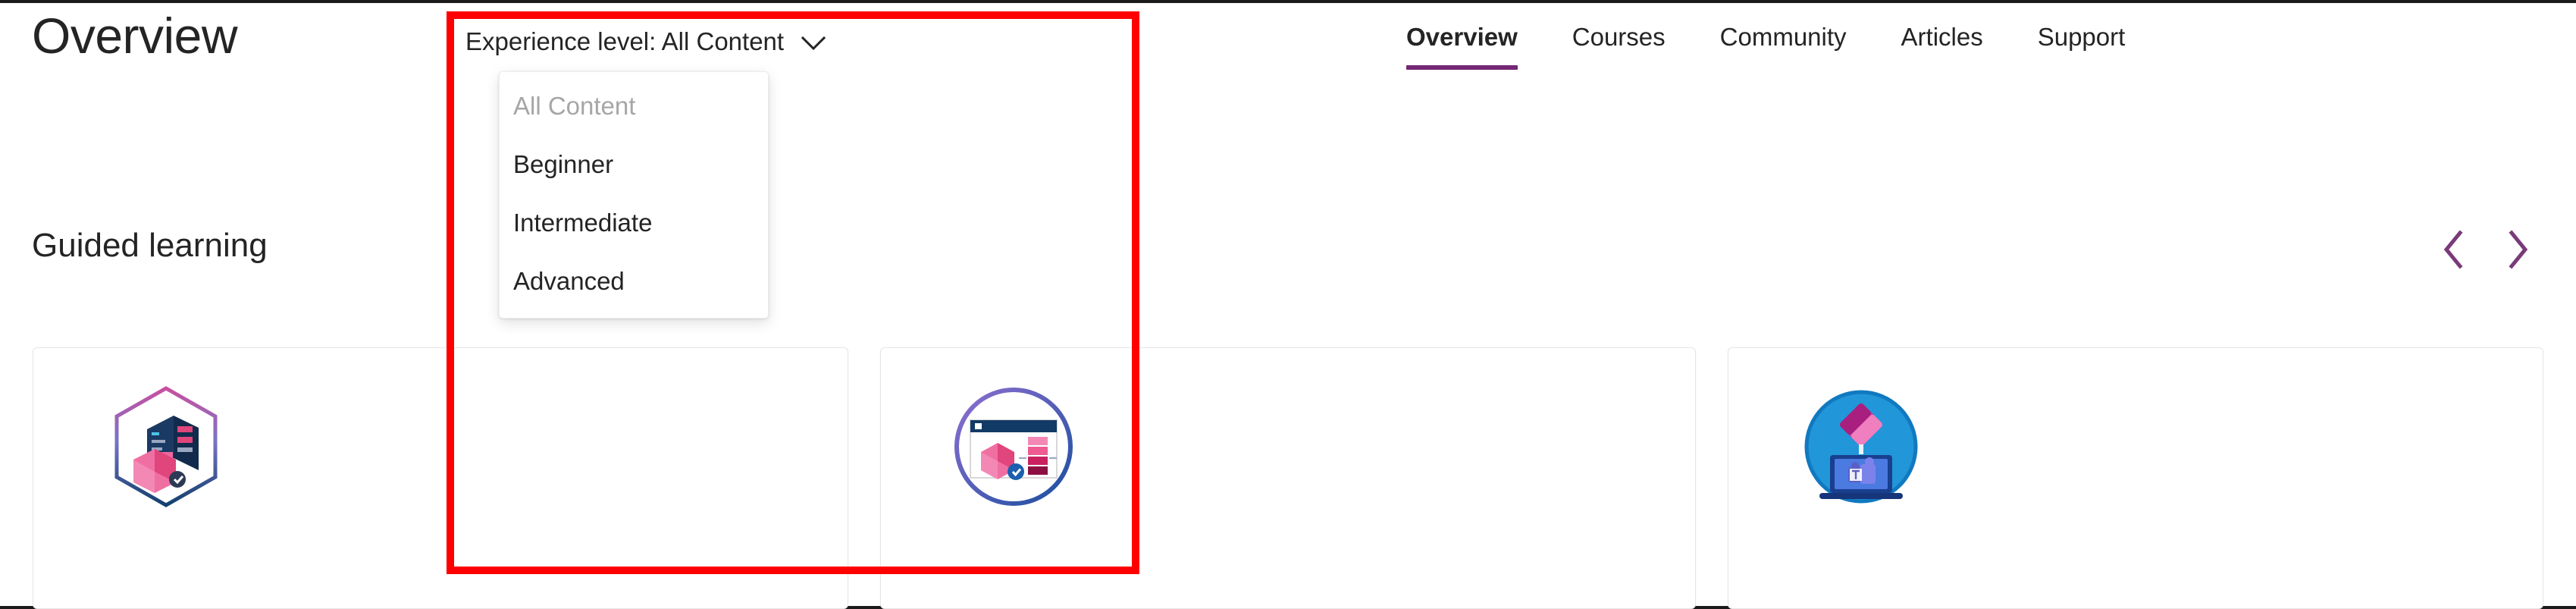 This screenshot has height=609, width=2576. What do you see at coordinates (1783, 37) in the screenshot?
I see `tab-community-label: Community` at bounding box center [1783, 37].